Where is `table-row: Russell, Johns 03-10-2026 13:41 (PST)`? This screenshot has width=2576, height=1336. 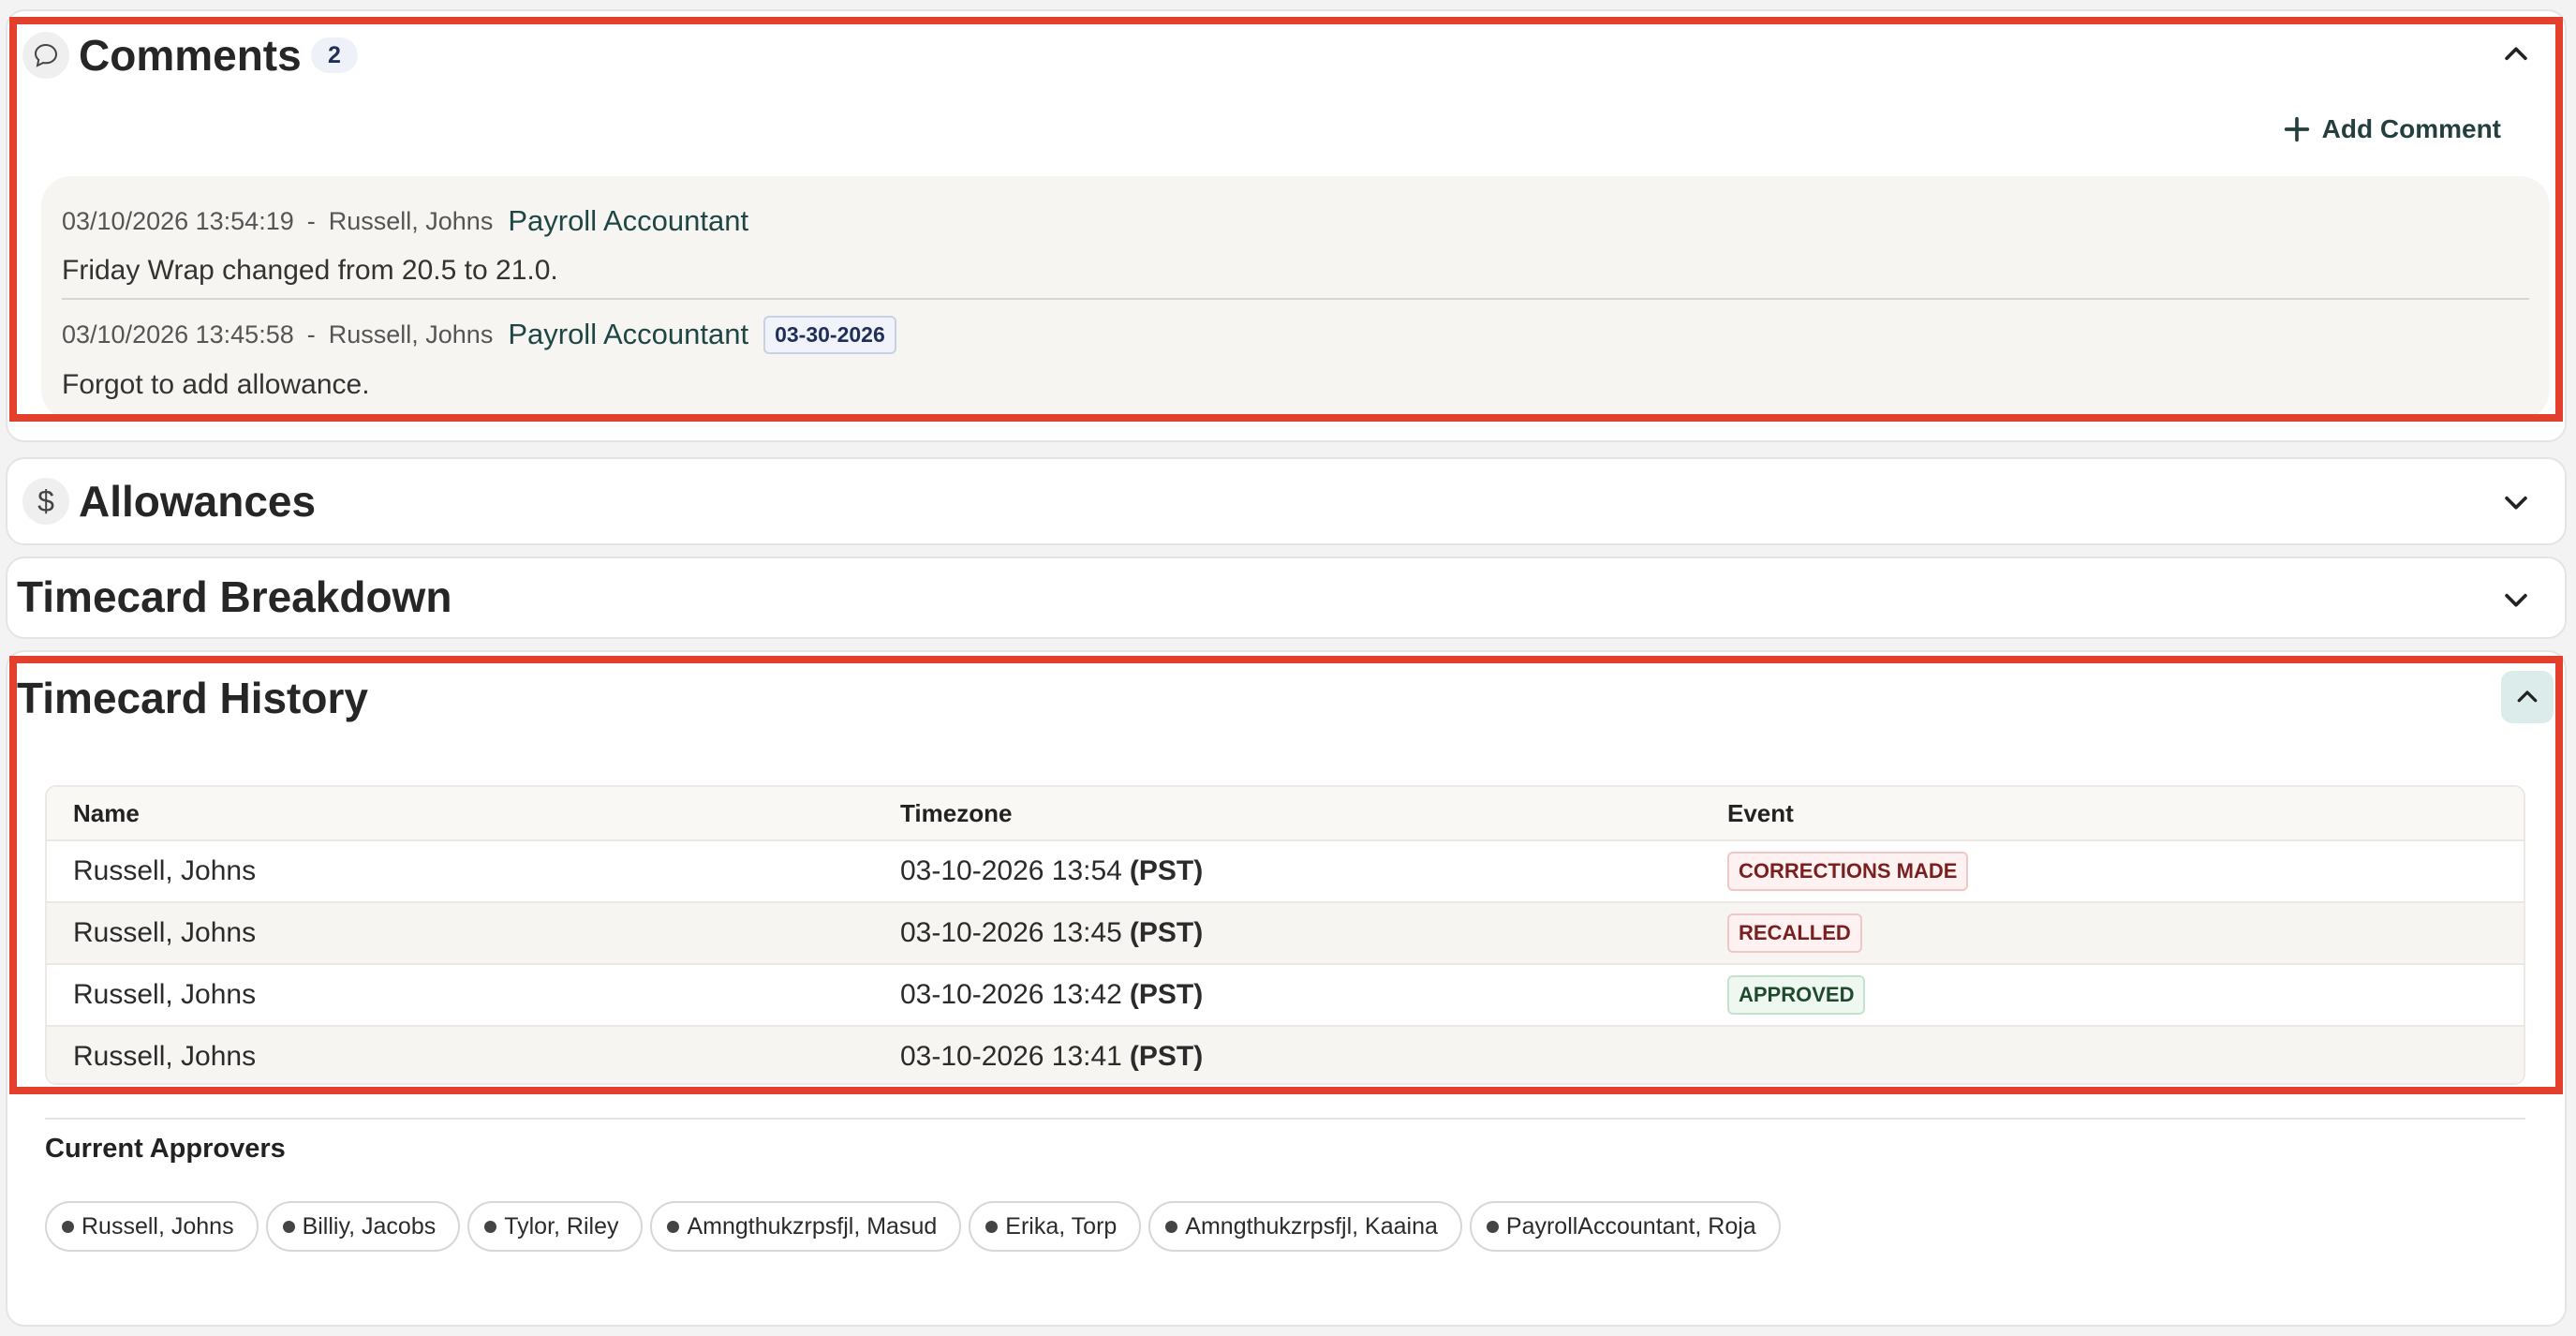 table-row: Russell, Johns 03-10-2026 13:41 (PST) is located at coordinates (1286, 1054).